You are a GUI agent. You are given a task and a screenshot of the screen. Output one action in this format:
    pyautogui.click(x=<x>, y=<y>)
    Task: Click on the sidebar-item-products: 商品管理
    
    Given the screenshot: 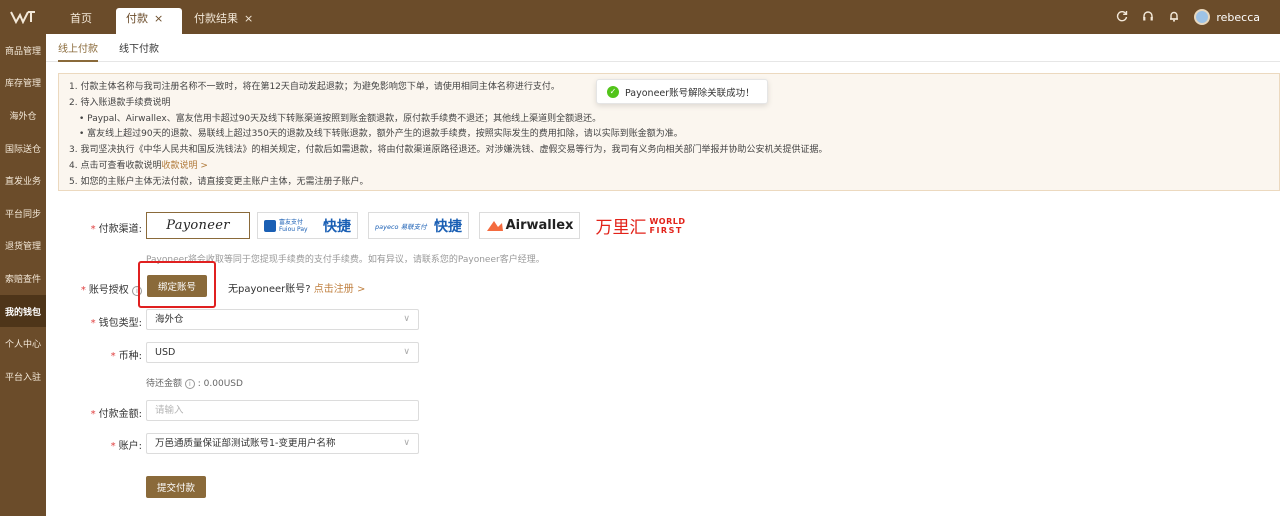 What is the action you would take?
    pyautogui.click(x=23, y=50)
    